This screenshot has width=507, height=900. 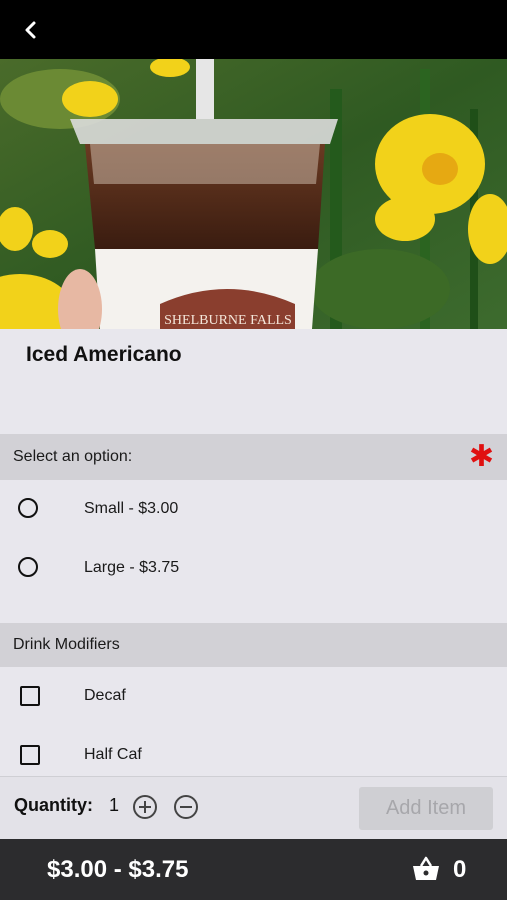 I want to click on option-large: Large - $3.75, so click(x=253, y=569).